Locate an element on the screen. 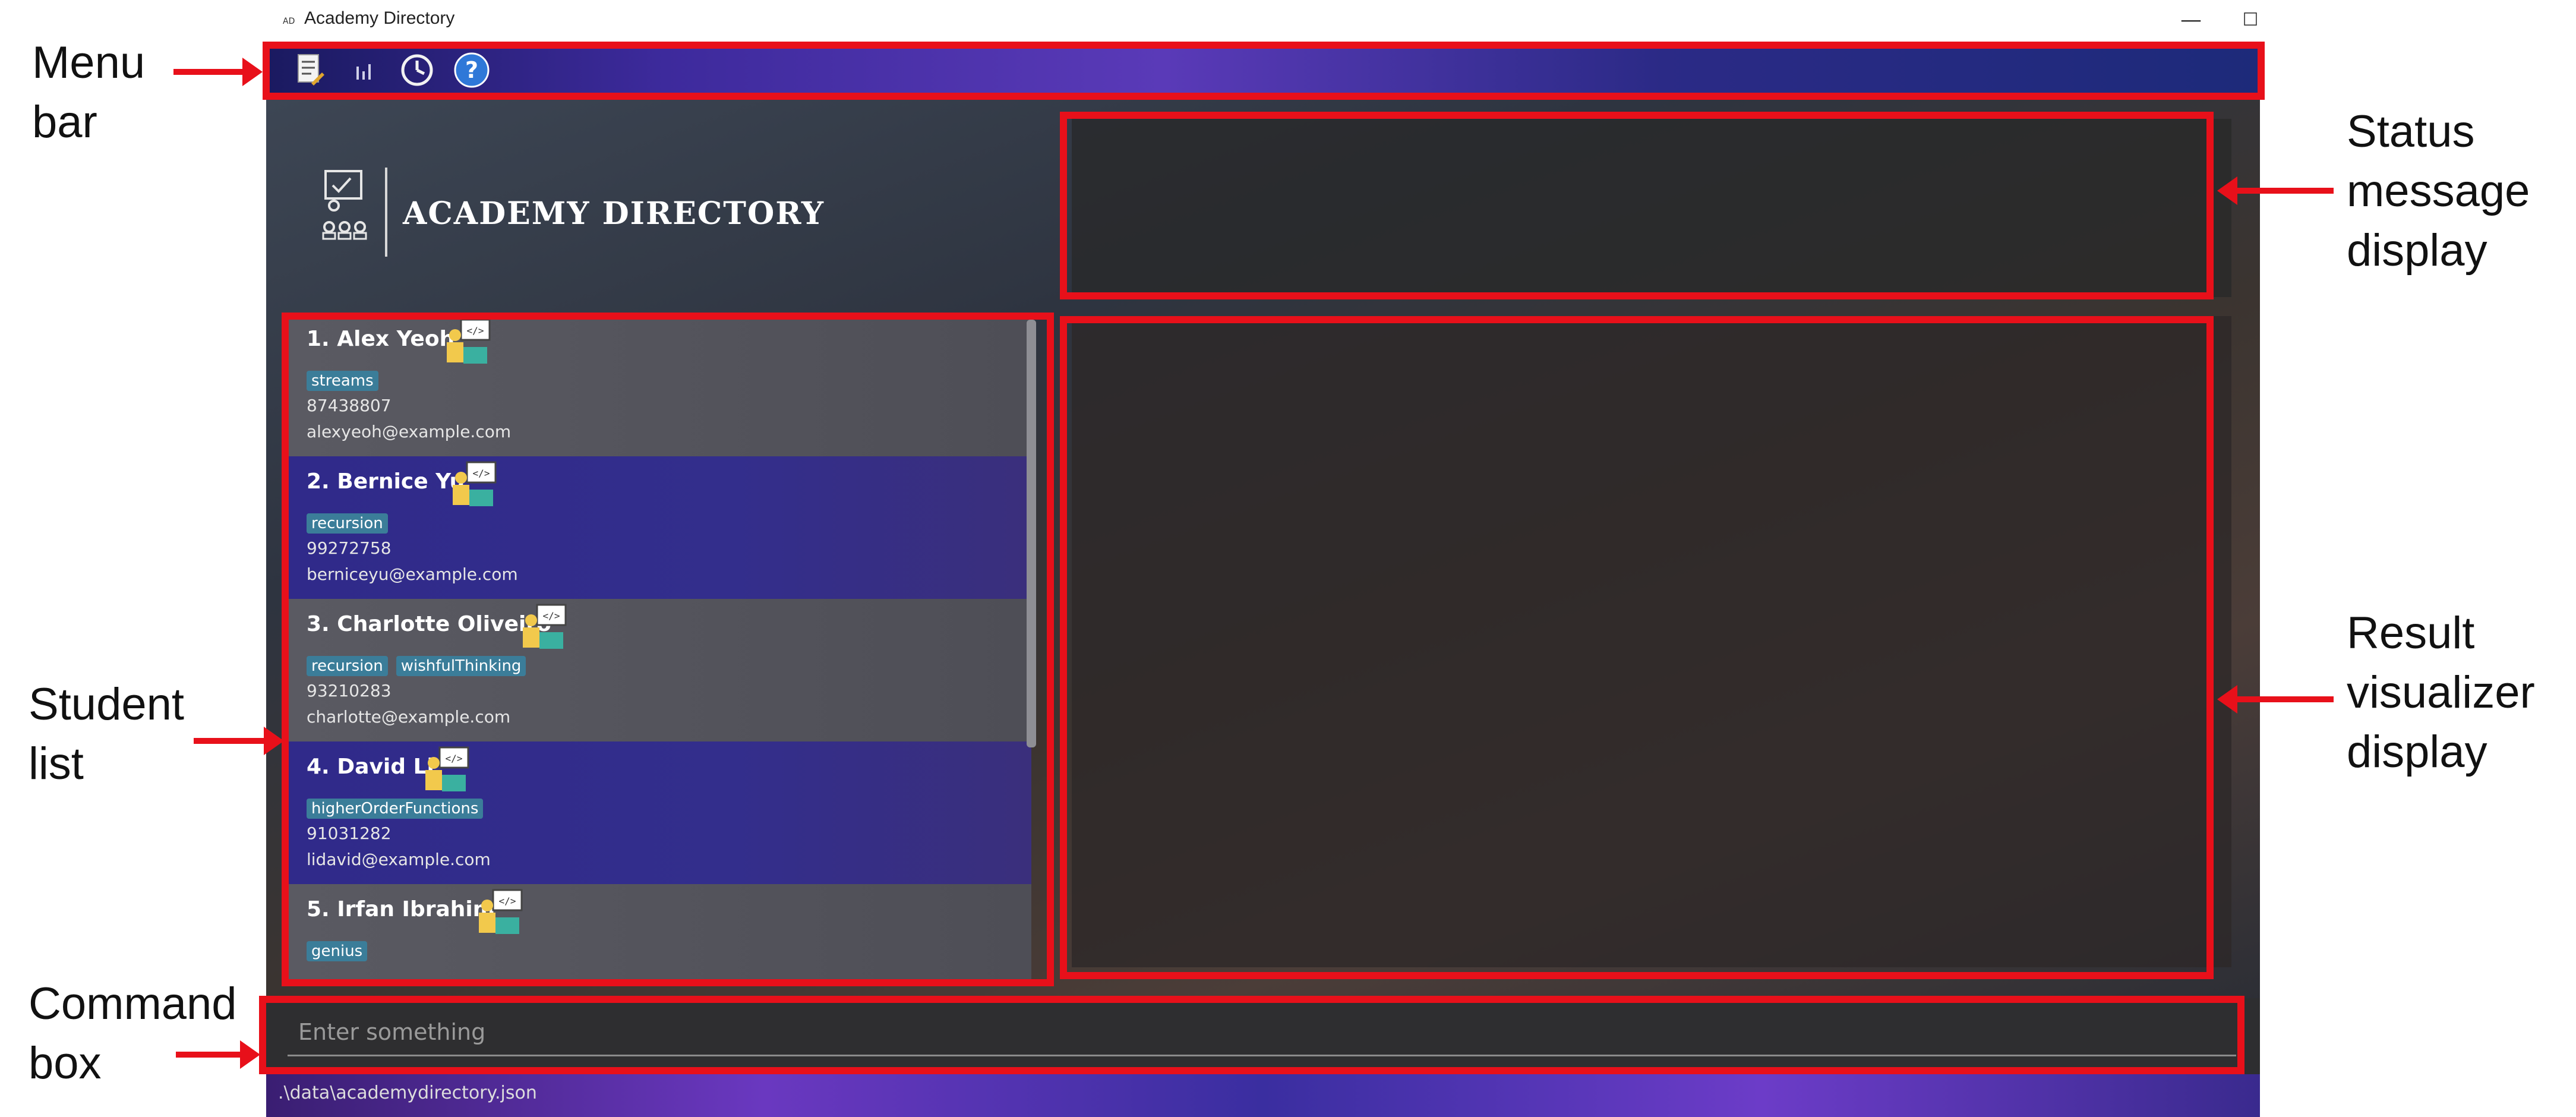 This screenshot has width=2576, height=1117. logo-icon is located at coordinates (347, 206).